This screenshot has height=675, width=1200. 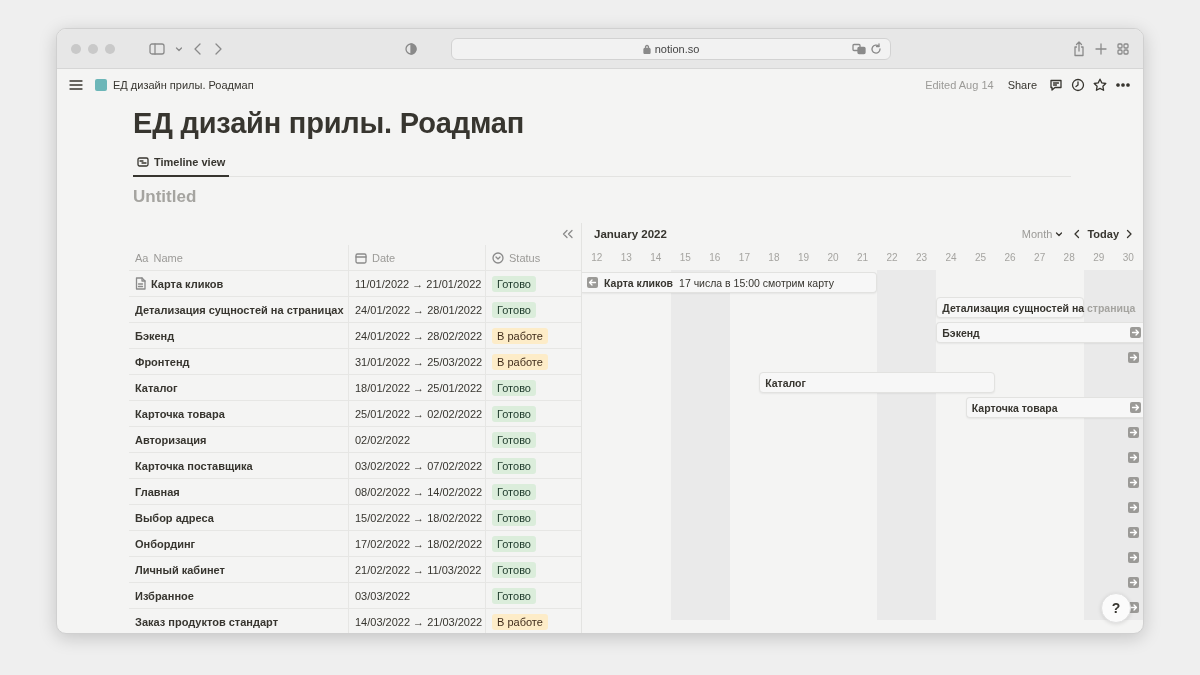 I want to click on day-label: 30, so click(x=1128, y=257).